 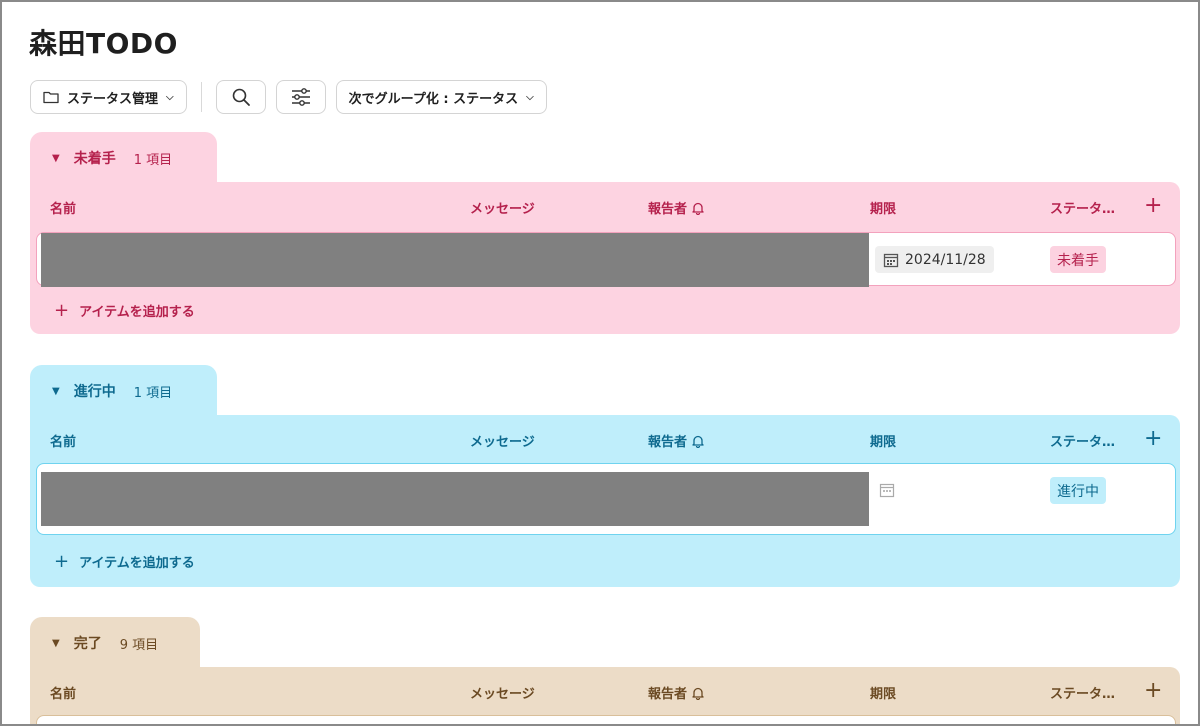 I want to click on group-by-button: 次でグループ化 : ステータス ⌵, so click(x=441, y=97).